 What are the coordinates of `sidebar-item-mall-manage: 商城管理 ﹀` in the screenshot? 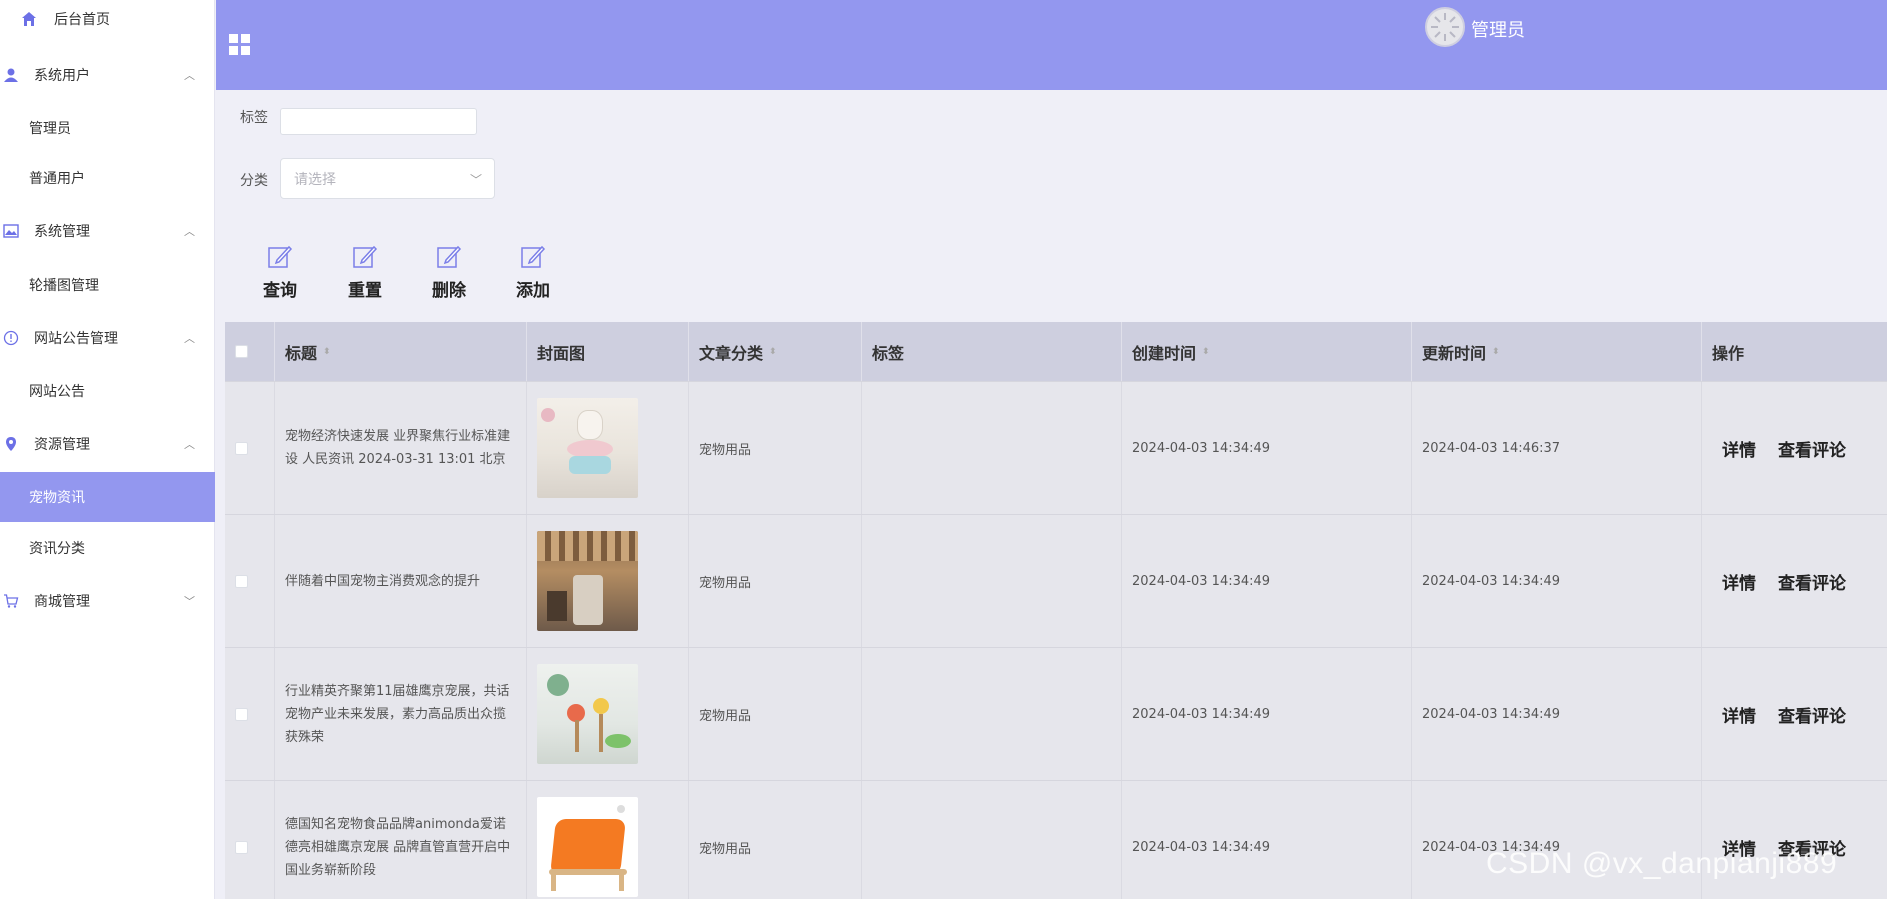 It's located at (107, 601).